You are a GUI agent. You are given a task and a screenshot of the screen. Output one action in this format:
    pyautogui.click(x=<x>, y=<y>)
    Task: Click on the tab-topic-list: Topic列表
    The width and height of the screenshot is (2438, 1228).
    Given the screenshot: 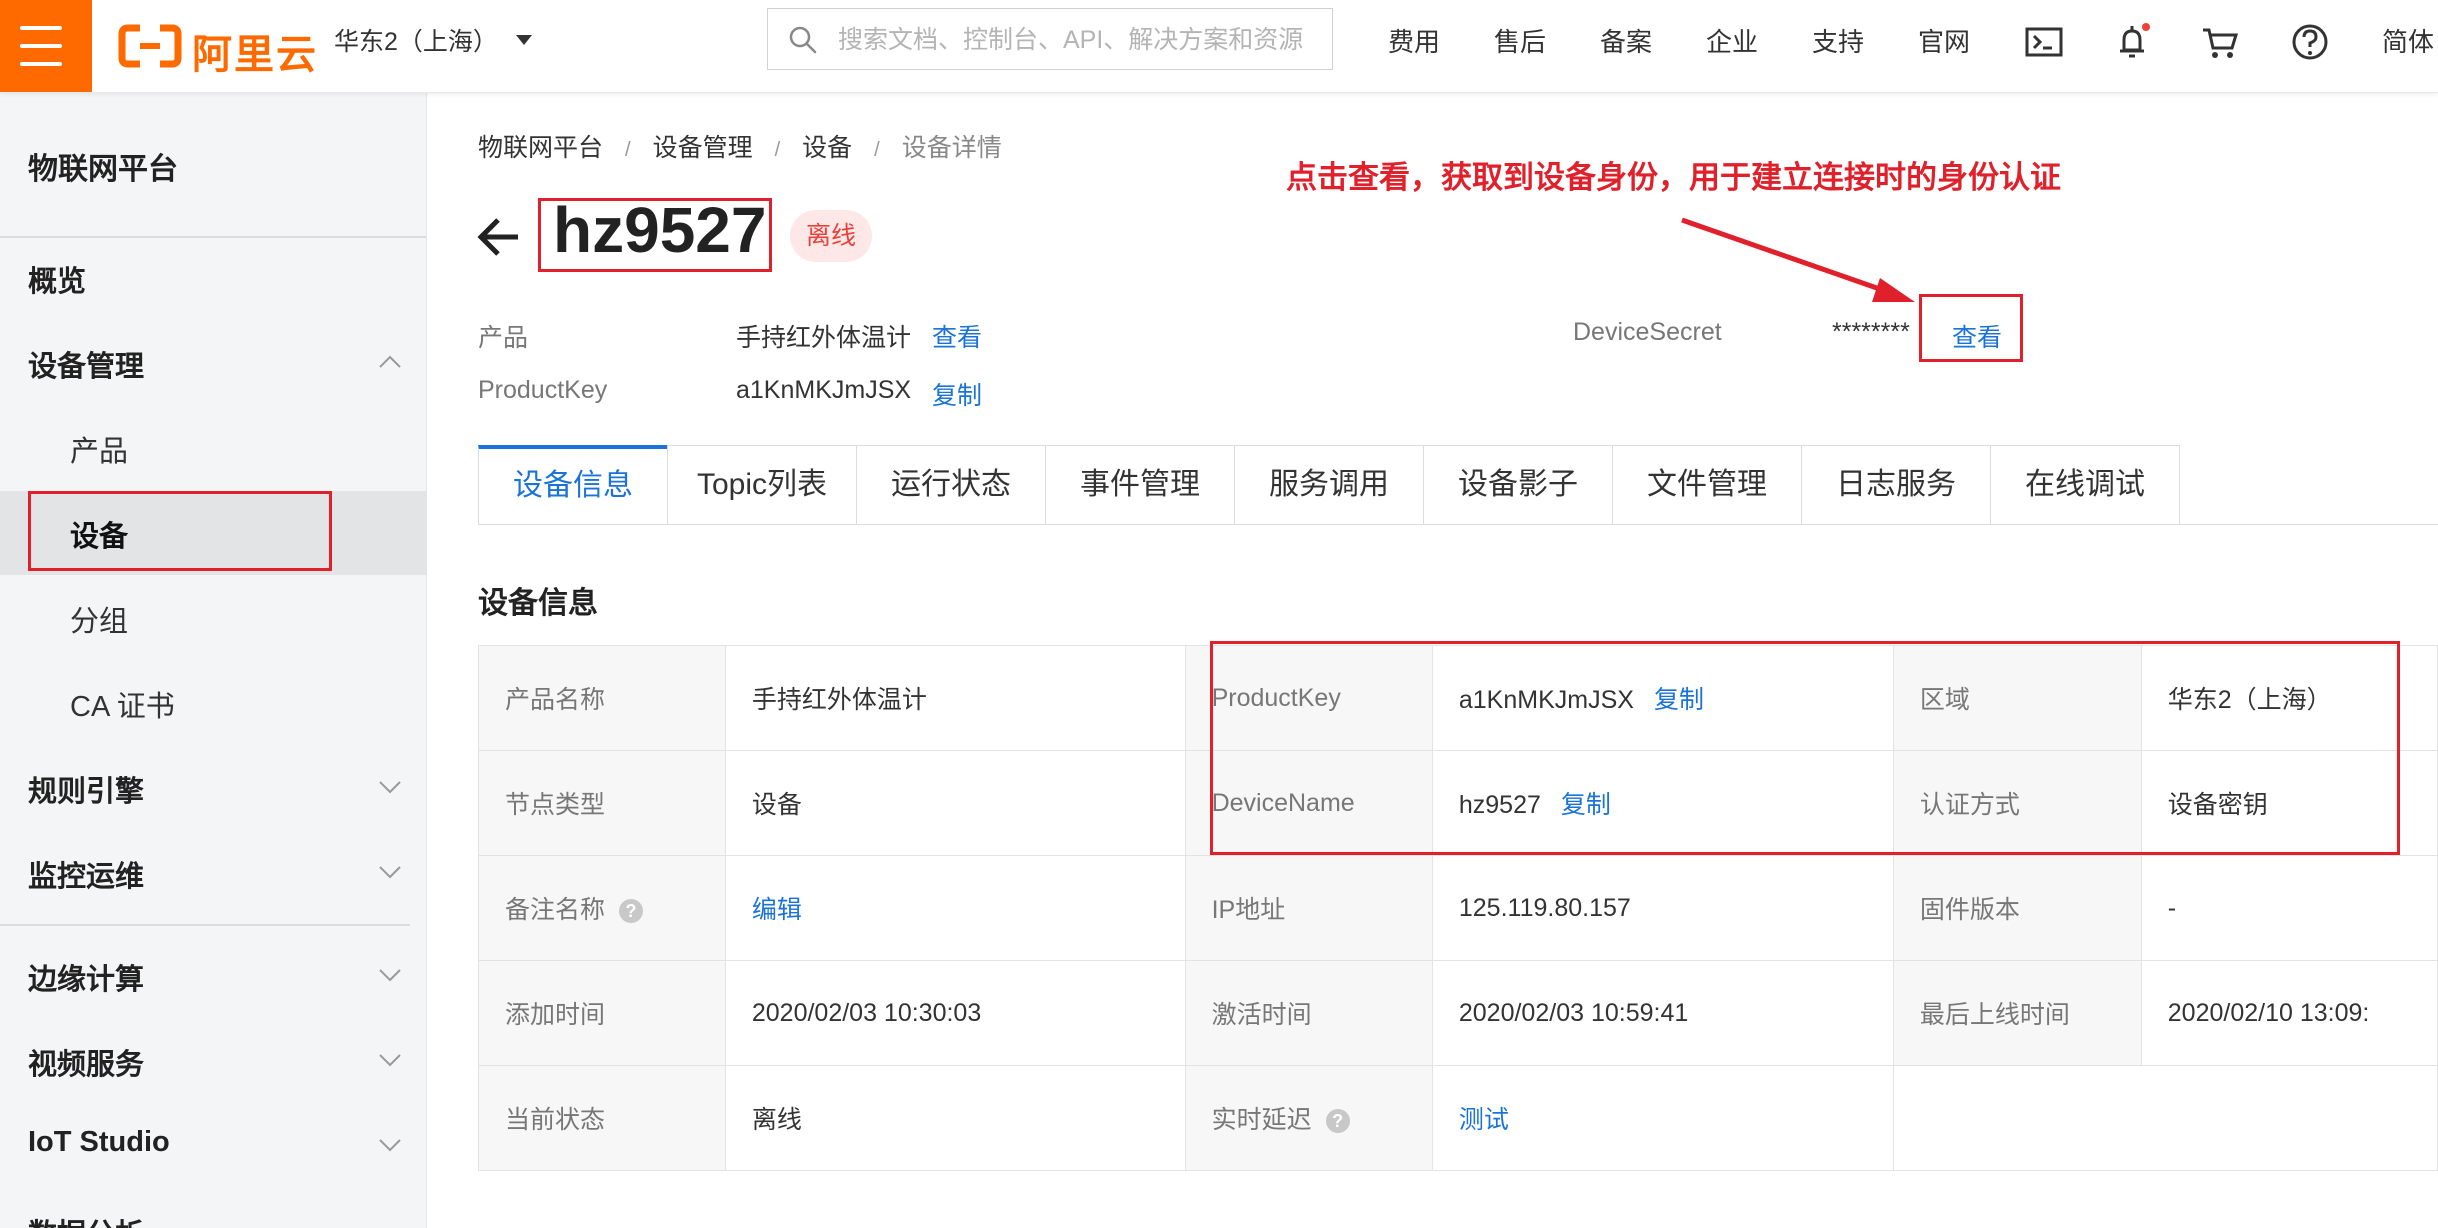 What is the action you would take?
    pyautogui.click(x=762, y=485)
    